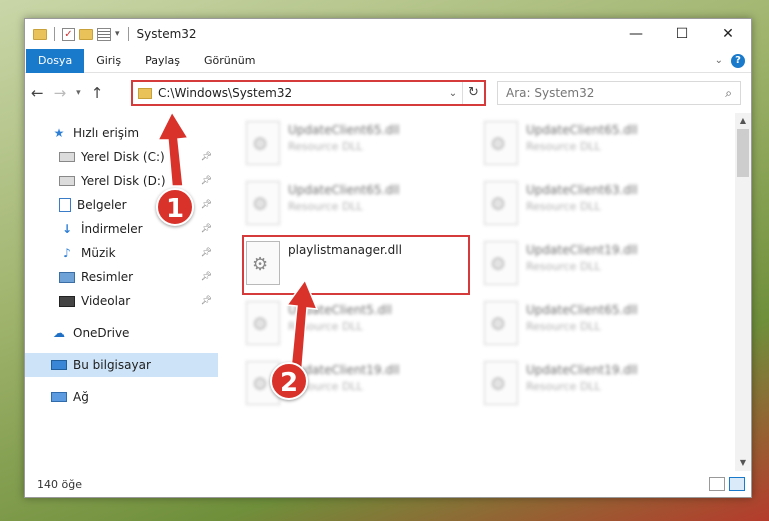  I want to click on recent-locations-icon: ▾, so click(78, 93).